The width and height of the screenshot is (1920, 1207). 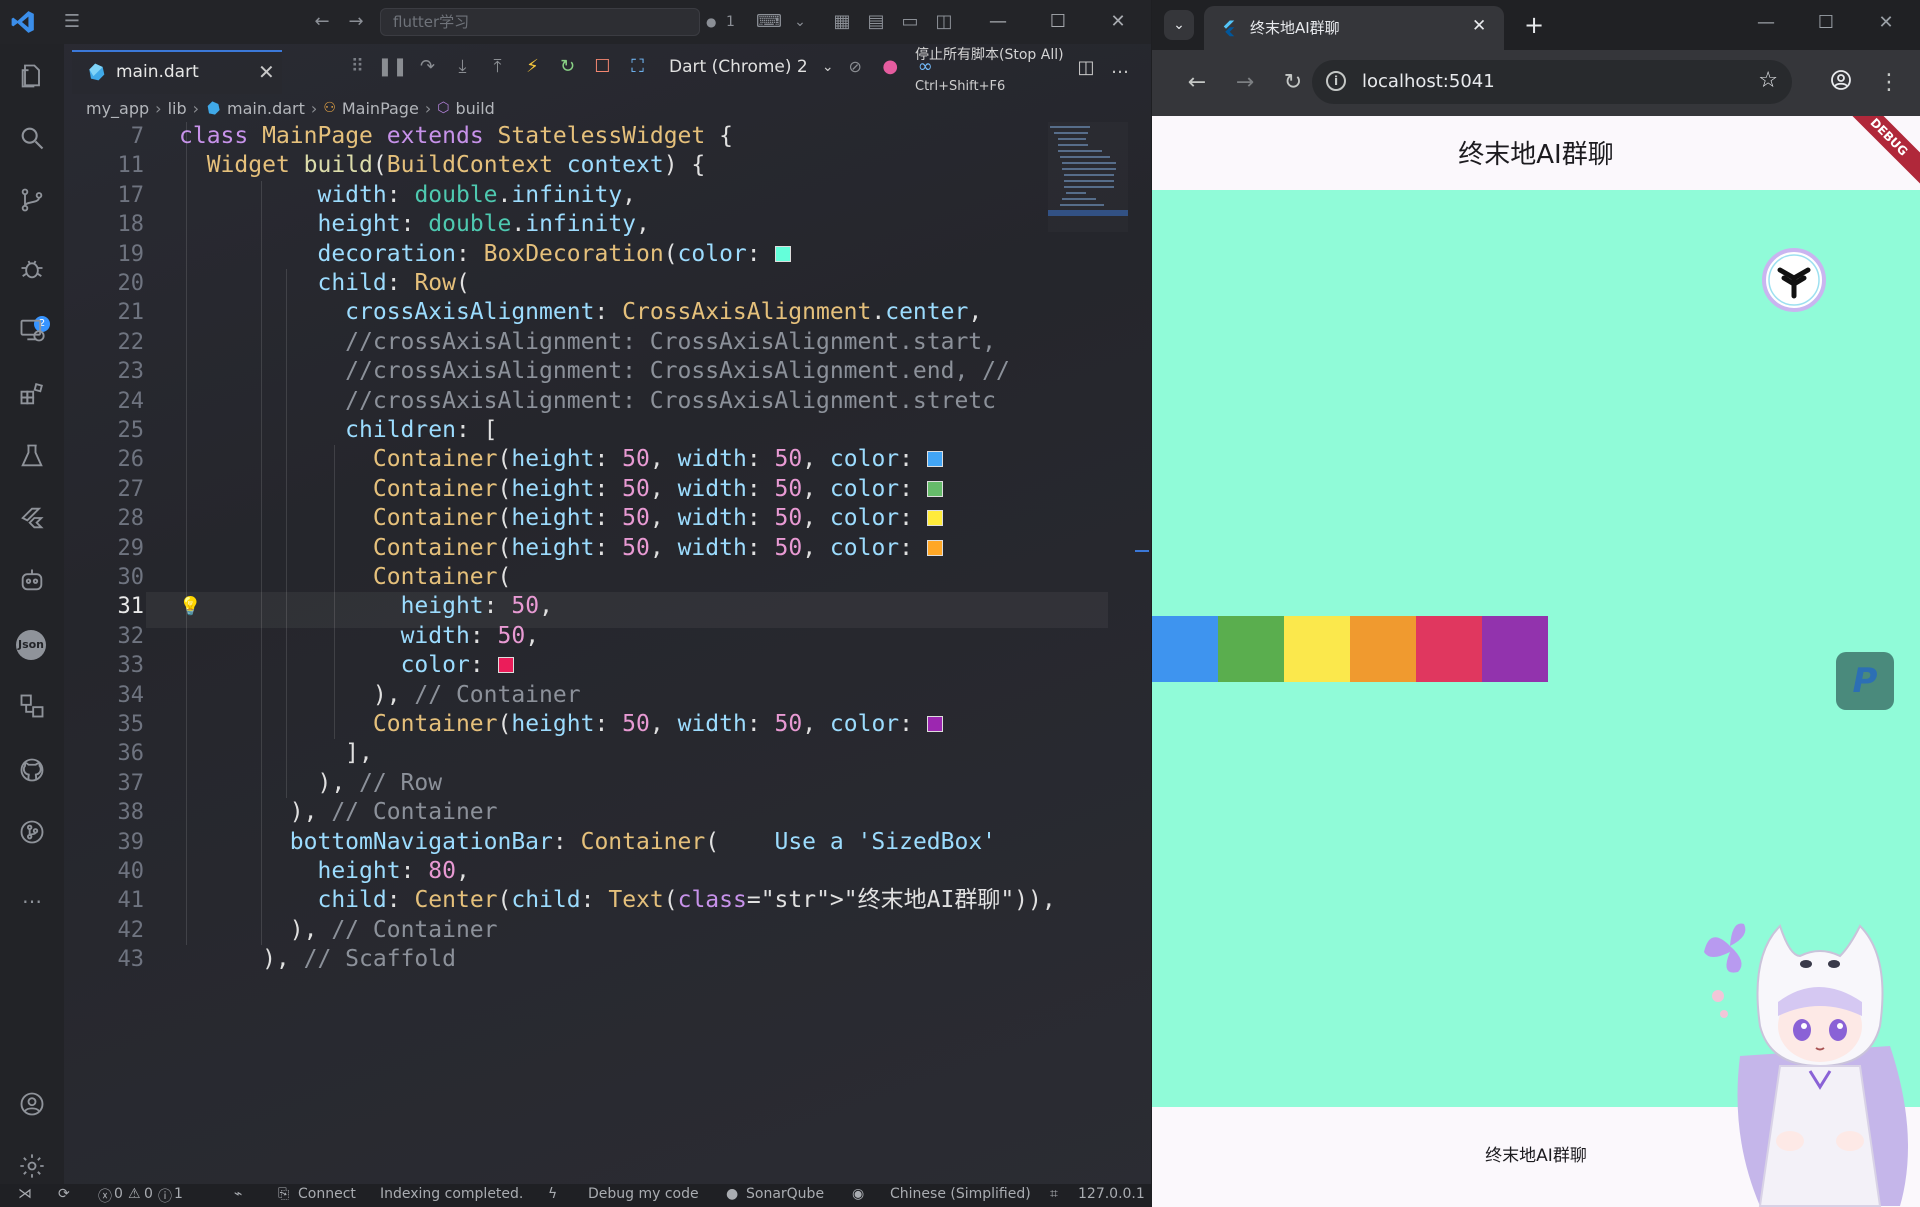 What do you see at coordinates (1142, 551) in the screenshot?
I see `scrollbar-indicator` at bounding box center [1142, 551].